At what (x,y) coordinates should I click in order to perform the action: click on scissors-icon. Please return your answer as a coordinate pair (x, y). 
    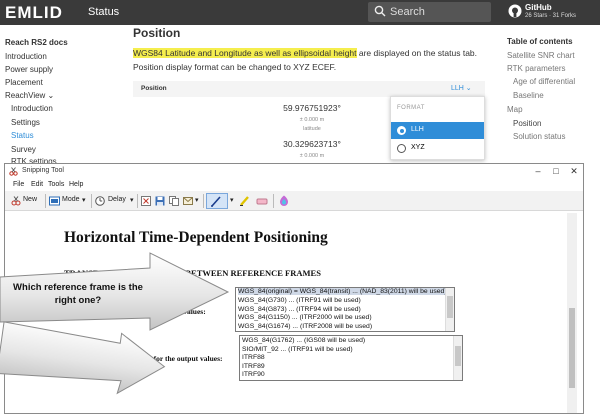
    Looking at the image, I should click on (13, 171).